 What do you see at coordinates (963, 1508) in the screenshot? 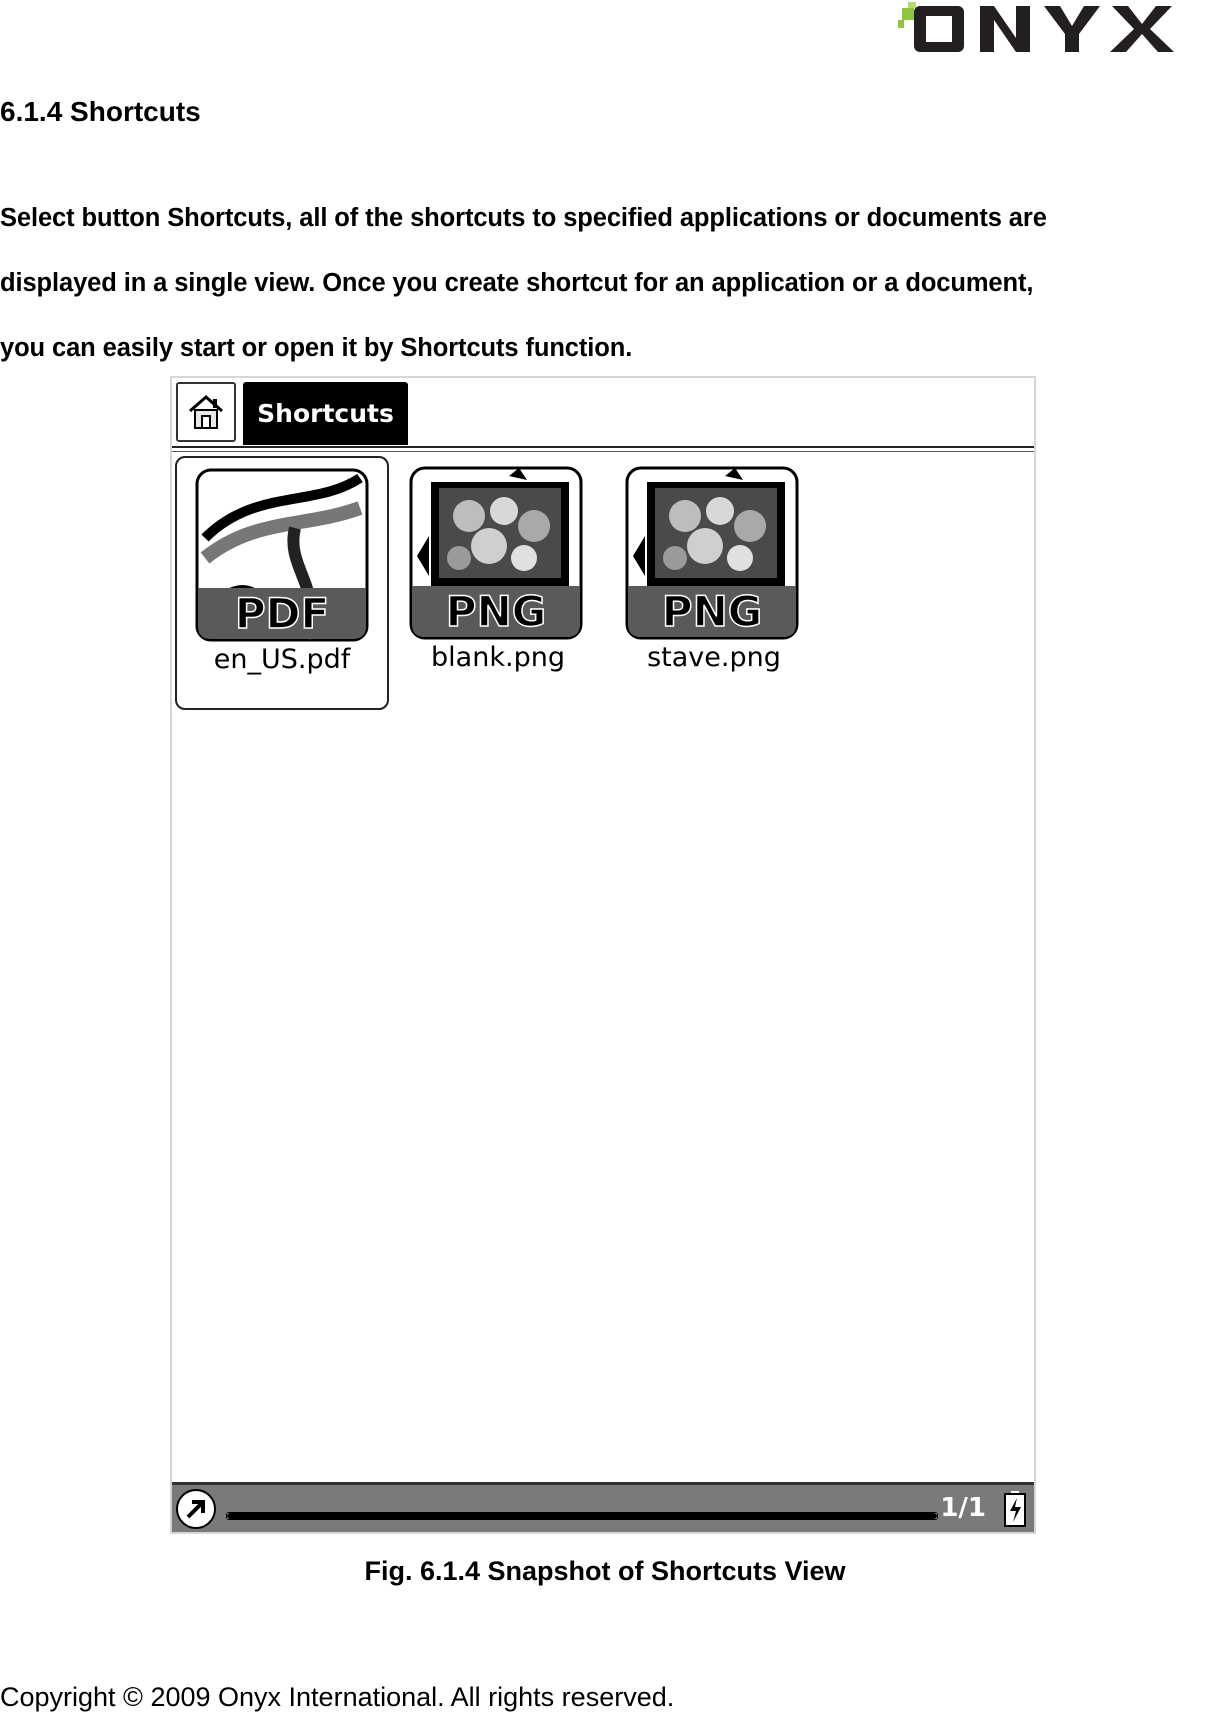
I see `page-indicator: 1/1` at bounding box center [963, 1508].